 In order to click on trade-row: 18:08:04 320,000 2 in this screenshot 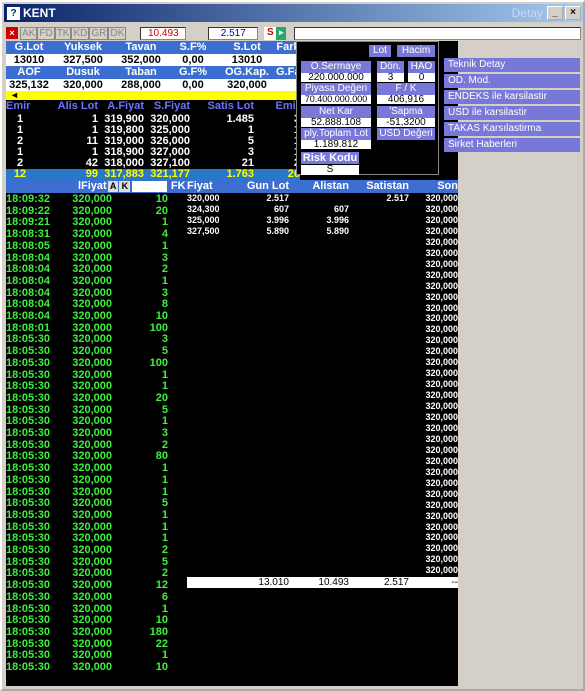, I will do `click(96, 270)`.